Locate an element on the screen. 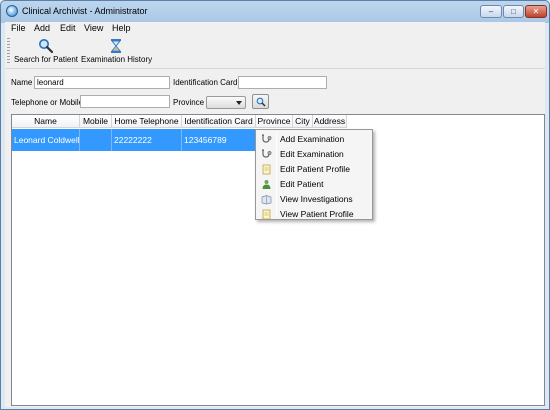  context-menu-view-patient-profile: View Patient Profile is located at coordinates (314, 214).